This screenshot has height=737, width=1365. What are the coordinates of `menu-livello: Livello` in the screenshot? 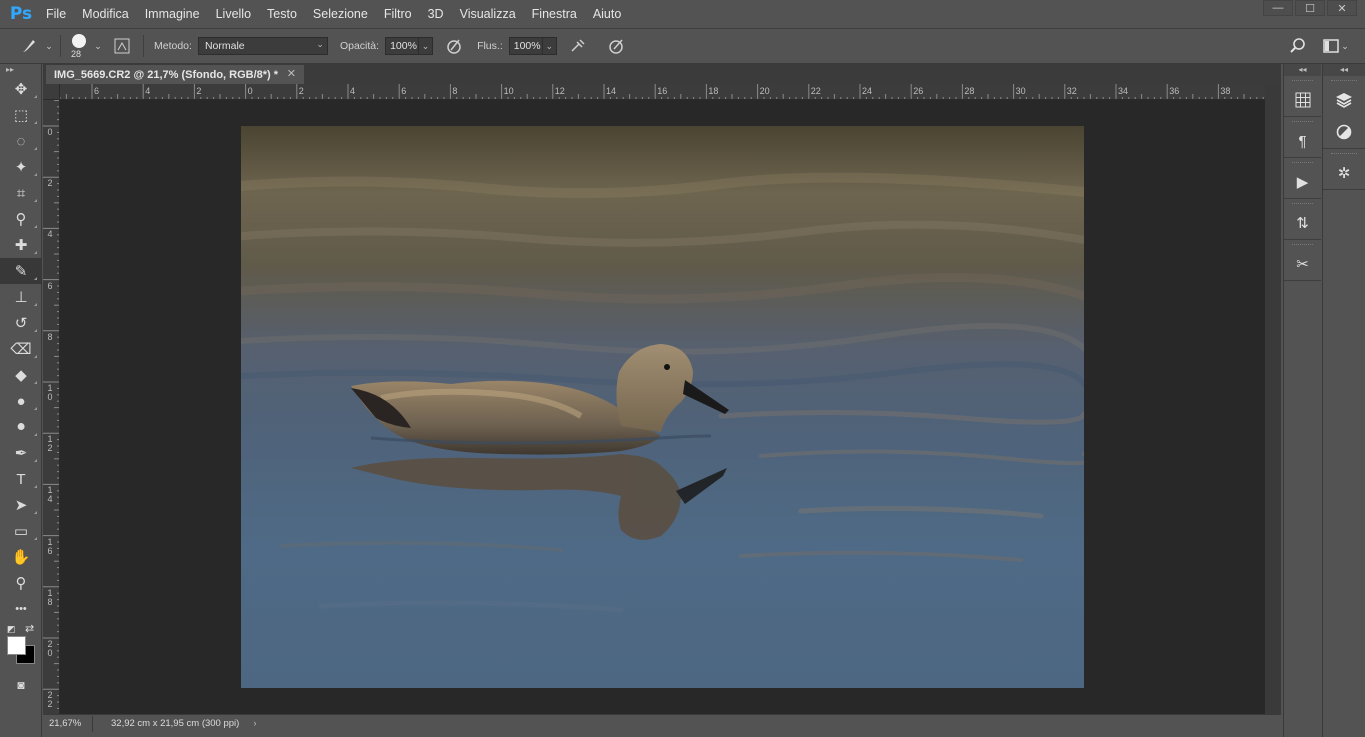 It's located at (233, 14).